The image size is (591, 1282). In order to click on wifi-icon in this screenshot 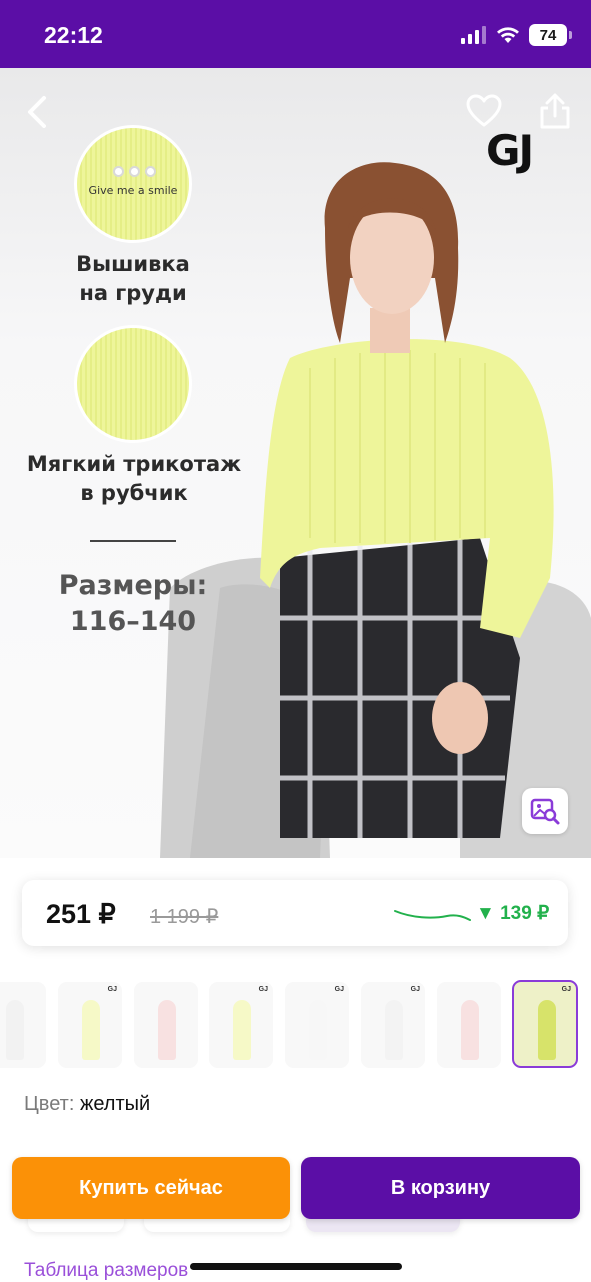, I will do `click(508, 35)`.